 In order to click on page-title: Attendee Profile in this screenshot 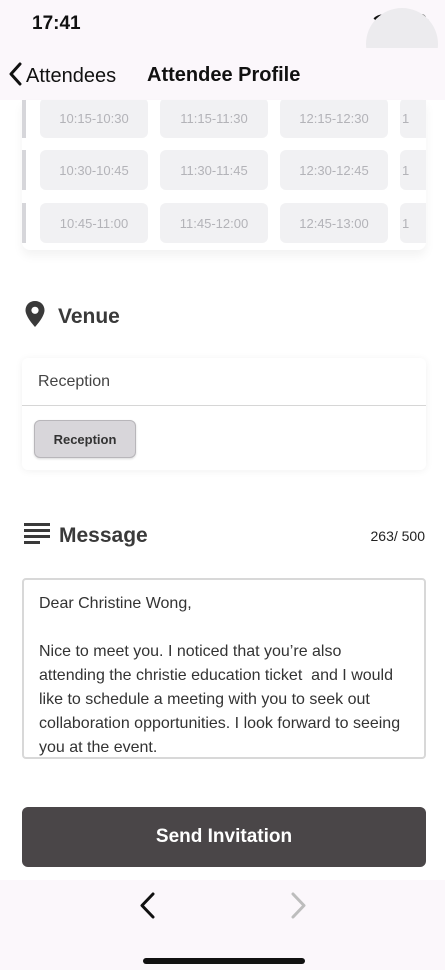, I will do `click(224, 75)`.